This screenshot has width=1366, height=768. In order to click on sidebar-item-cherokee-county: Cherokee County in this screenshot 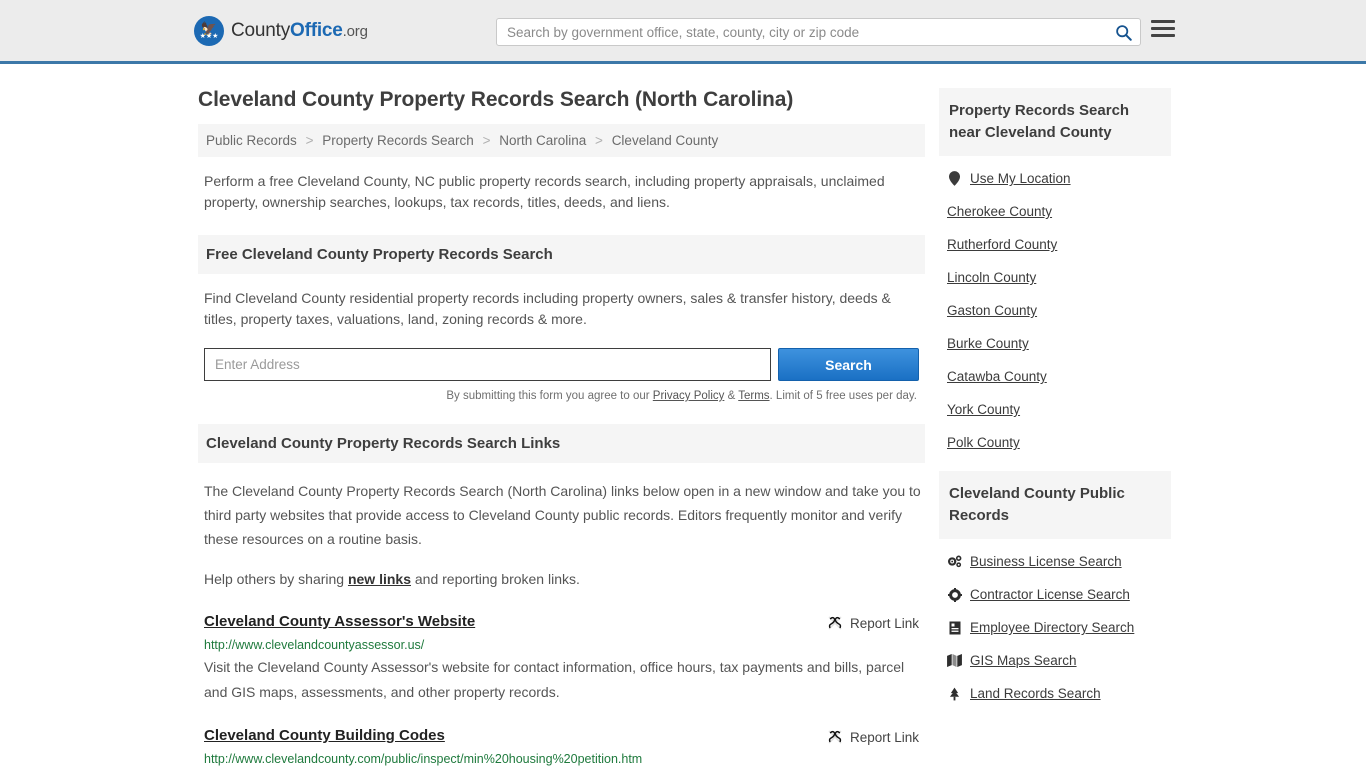, I will do `click(1055, 211)`.